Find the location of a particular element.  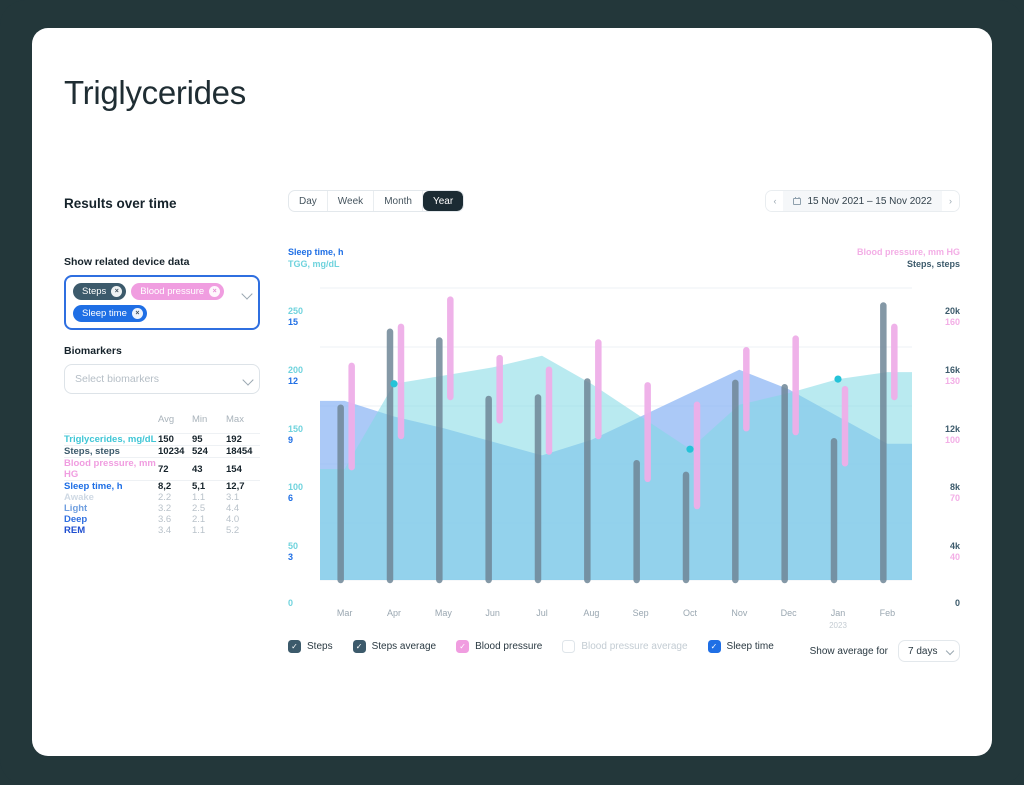

biomarkers-placeholder: Select biomarkers is located at coordinates (117, 379).